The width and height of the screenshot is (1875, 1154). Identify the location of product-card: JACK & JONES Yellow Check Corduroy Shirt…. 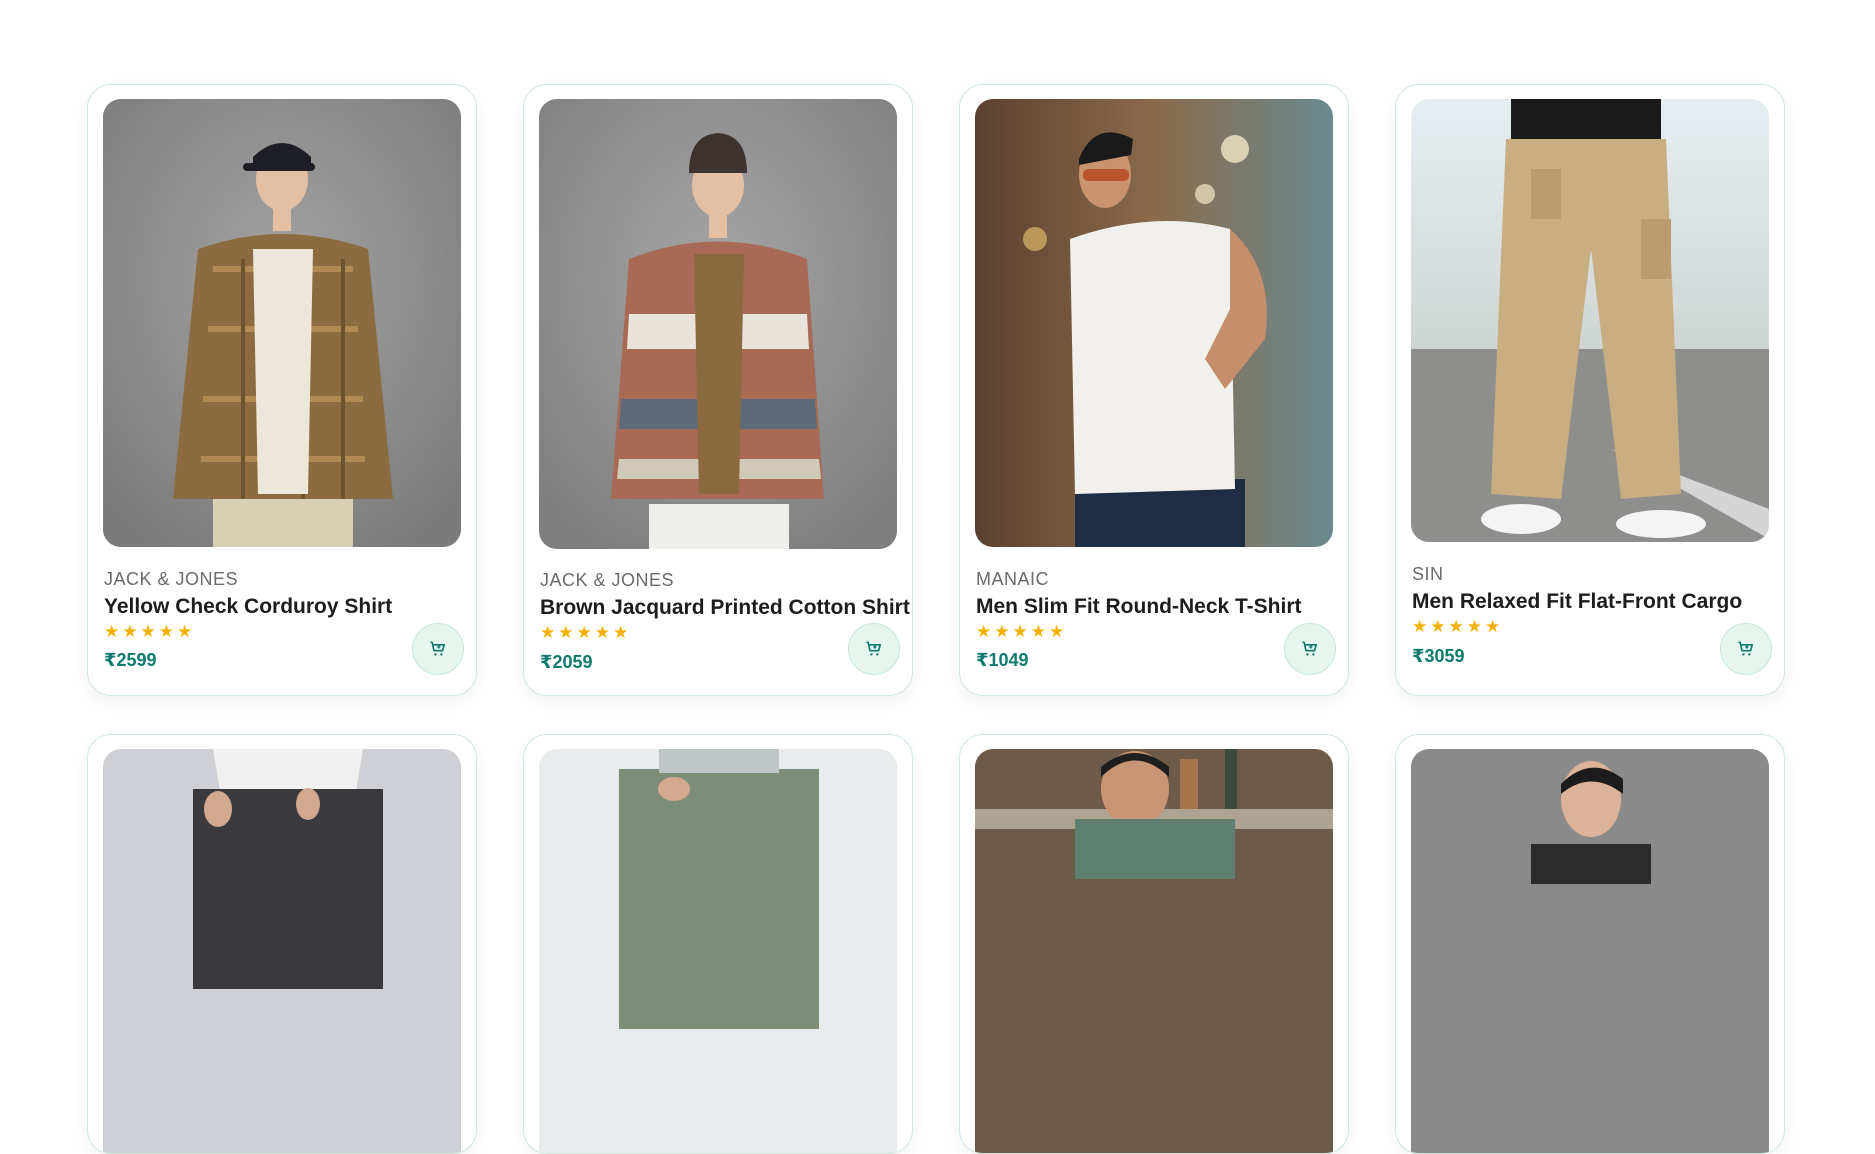
(282, 390).